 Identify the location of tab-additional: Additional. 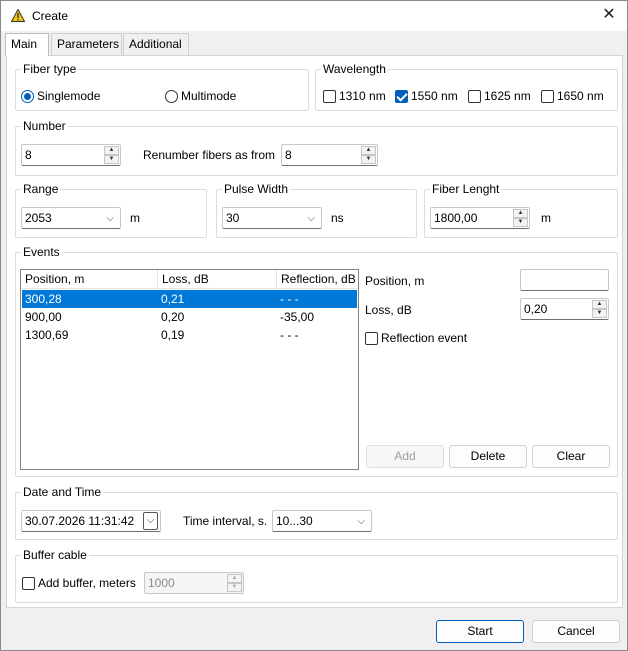
(156, 44).